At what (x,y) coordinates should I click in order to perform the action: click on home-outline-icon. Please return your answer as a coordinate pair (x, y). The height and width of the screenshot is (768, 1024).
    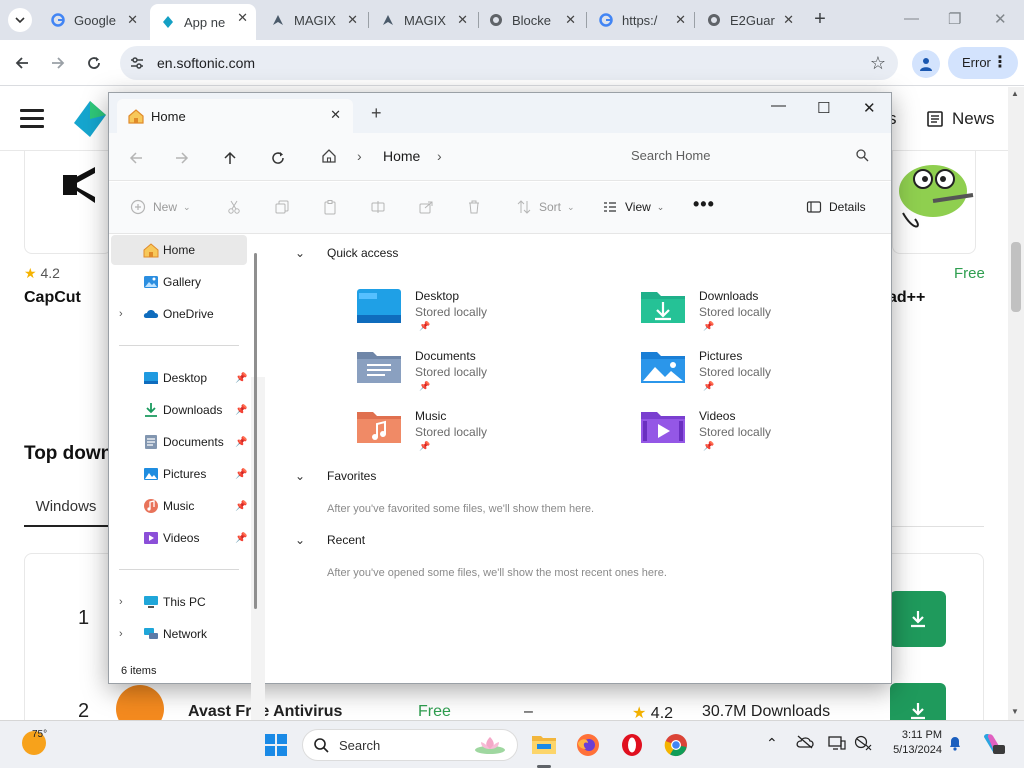
    Looking at the image, I should click on (329, 156).